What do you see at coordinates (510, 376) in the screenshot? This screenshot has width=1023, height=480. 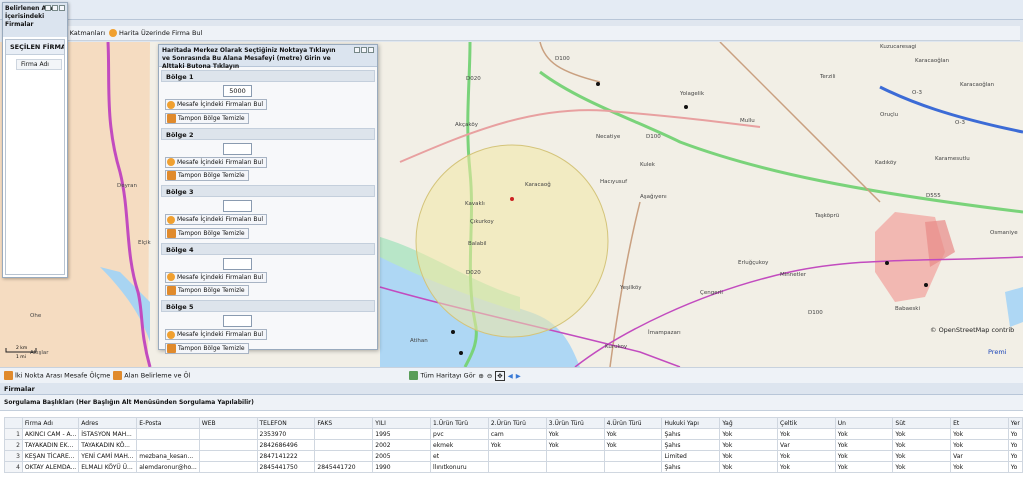 I see `back-arrow-icon: ◀` at bounding box center [510, 376].